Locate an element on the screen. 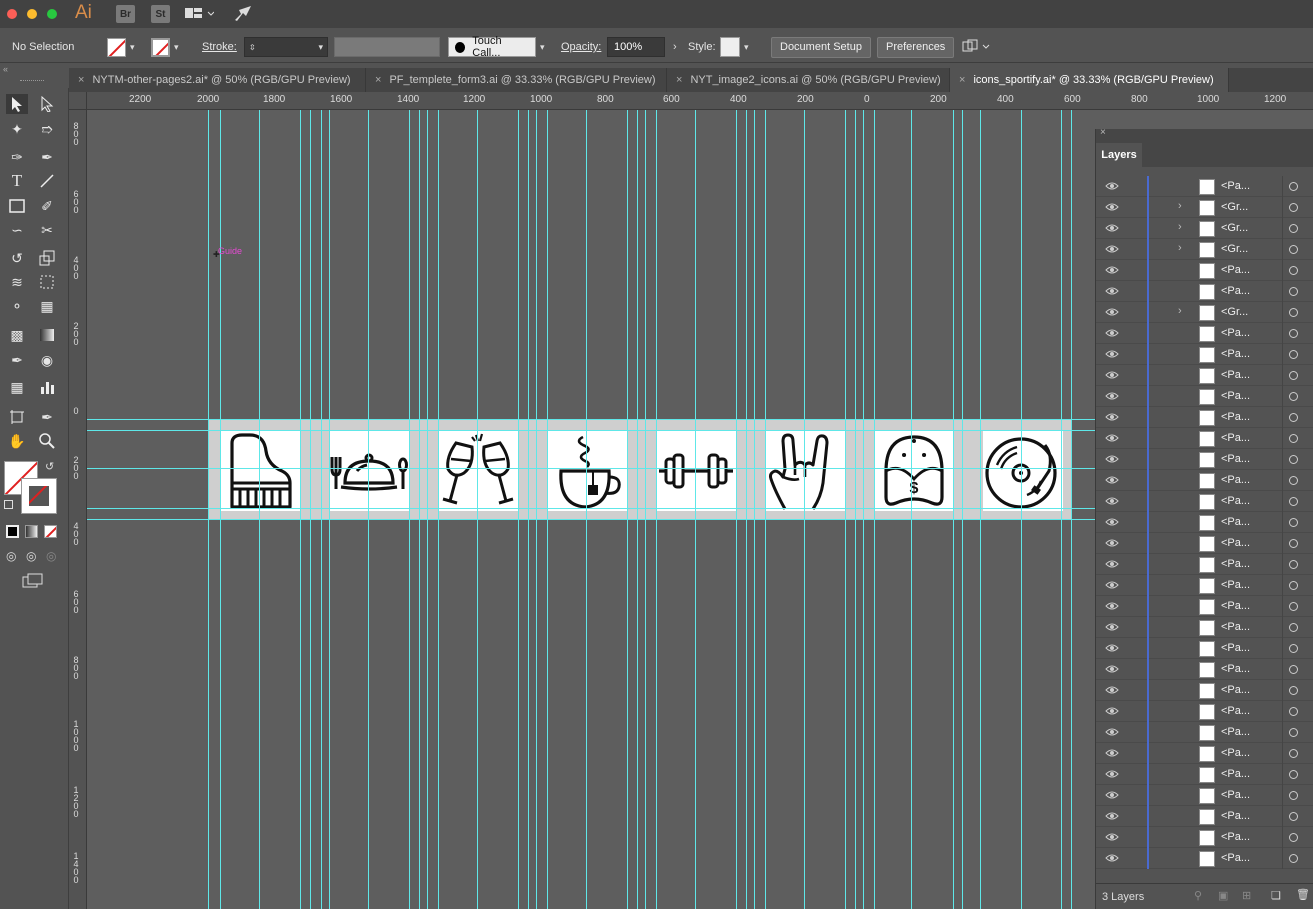 Image resolution: width=1313 pixels, height=909 pixels. close-tab-icon: × is located at coordinates (81, 80).